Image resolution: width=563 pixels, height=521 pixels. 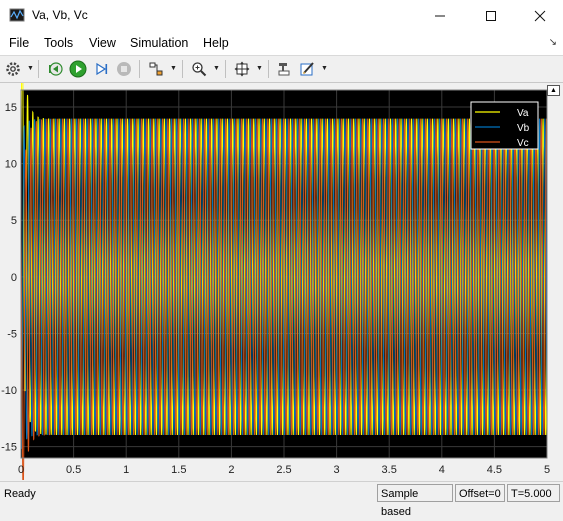 What do you see at coordinates (73, 470) in the screenshot?
I see `x-tick-label: 0.5` at bounding box center [73, 470].